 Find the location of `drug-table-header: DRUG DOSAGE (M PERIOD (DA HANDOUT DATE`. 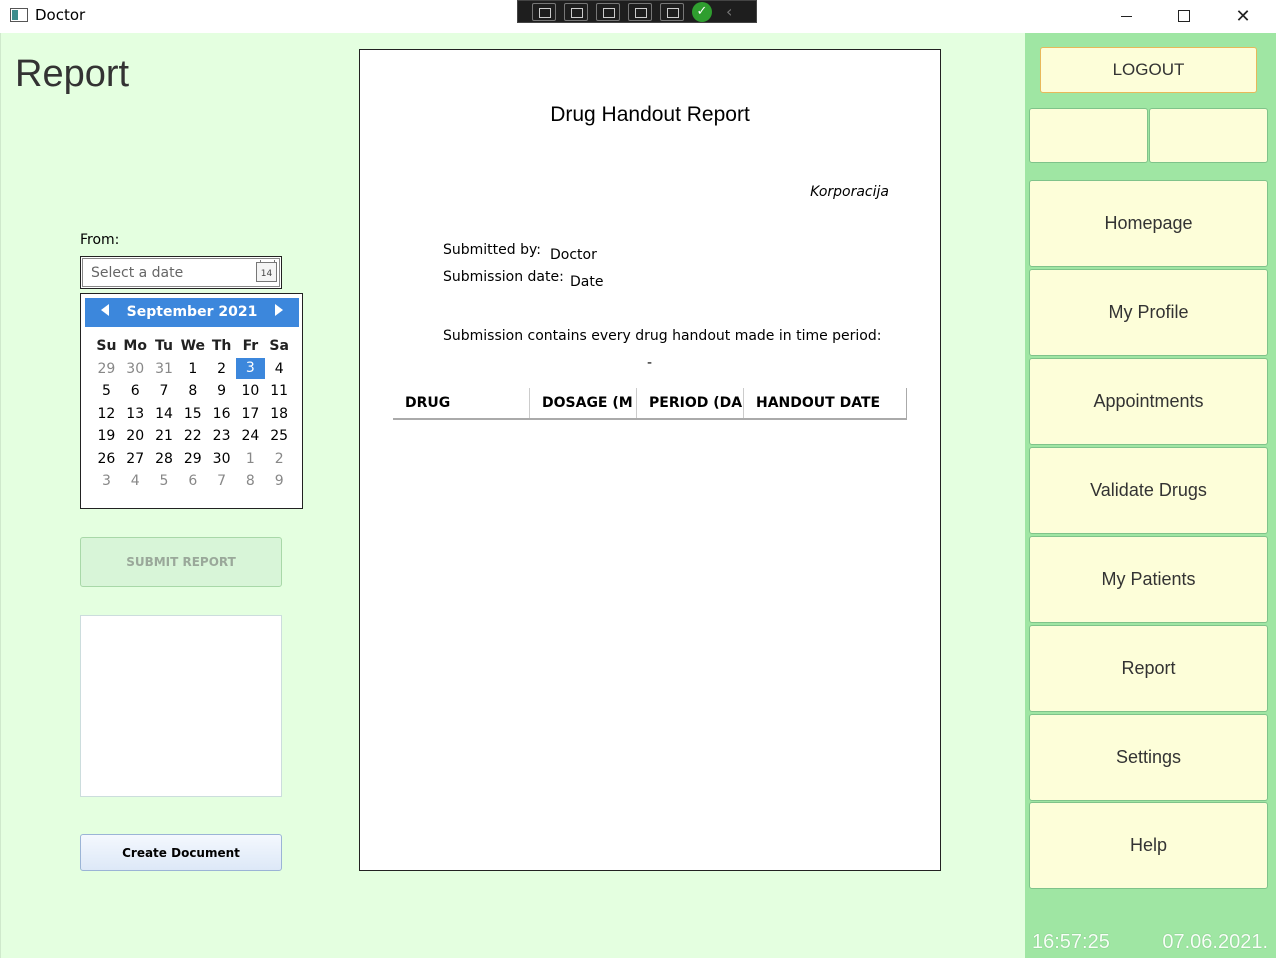

drug-table-header: DRUG DOSAGE (M PERIOD (DA HANDOUT DATE is located at coordinates (650, 404).